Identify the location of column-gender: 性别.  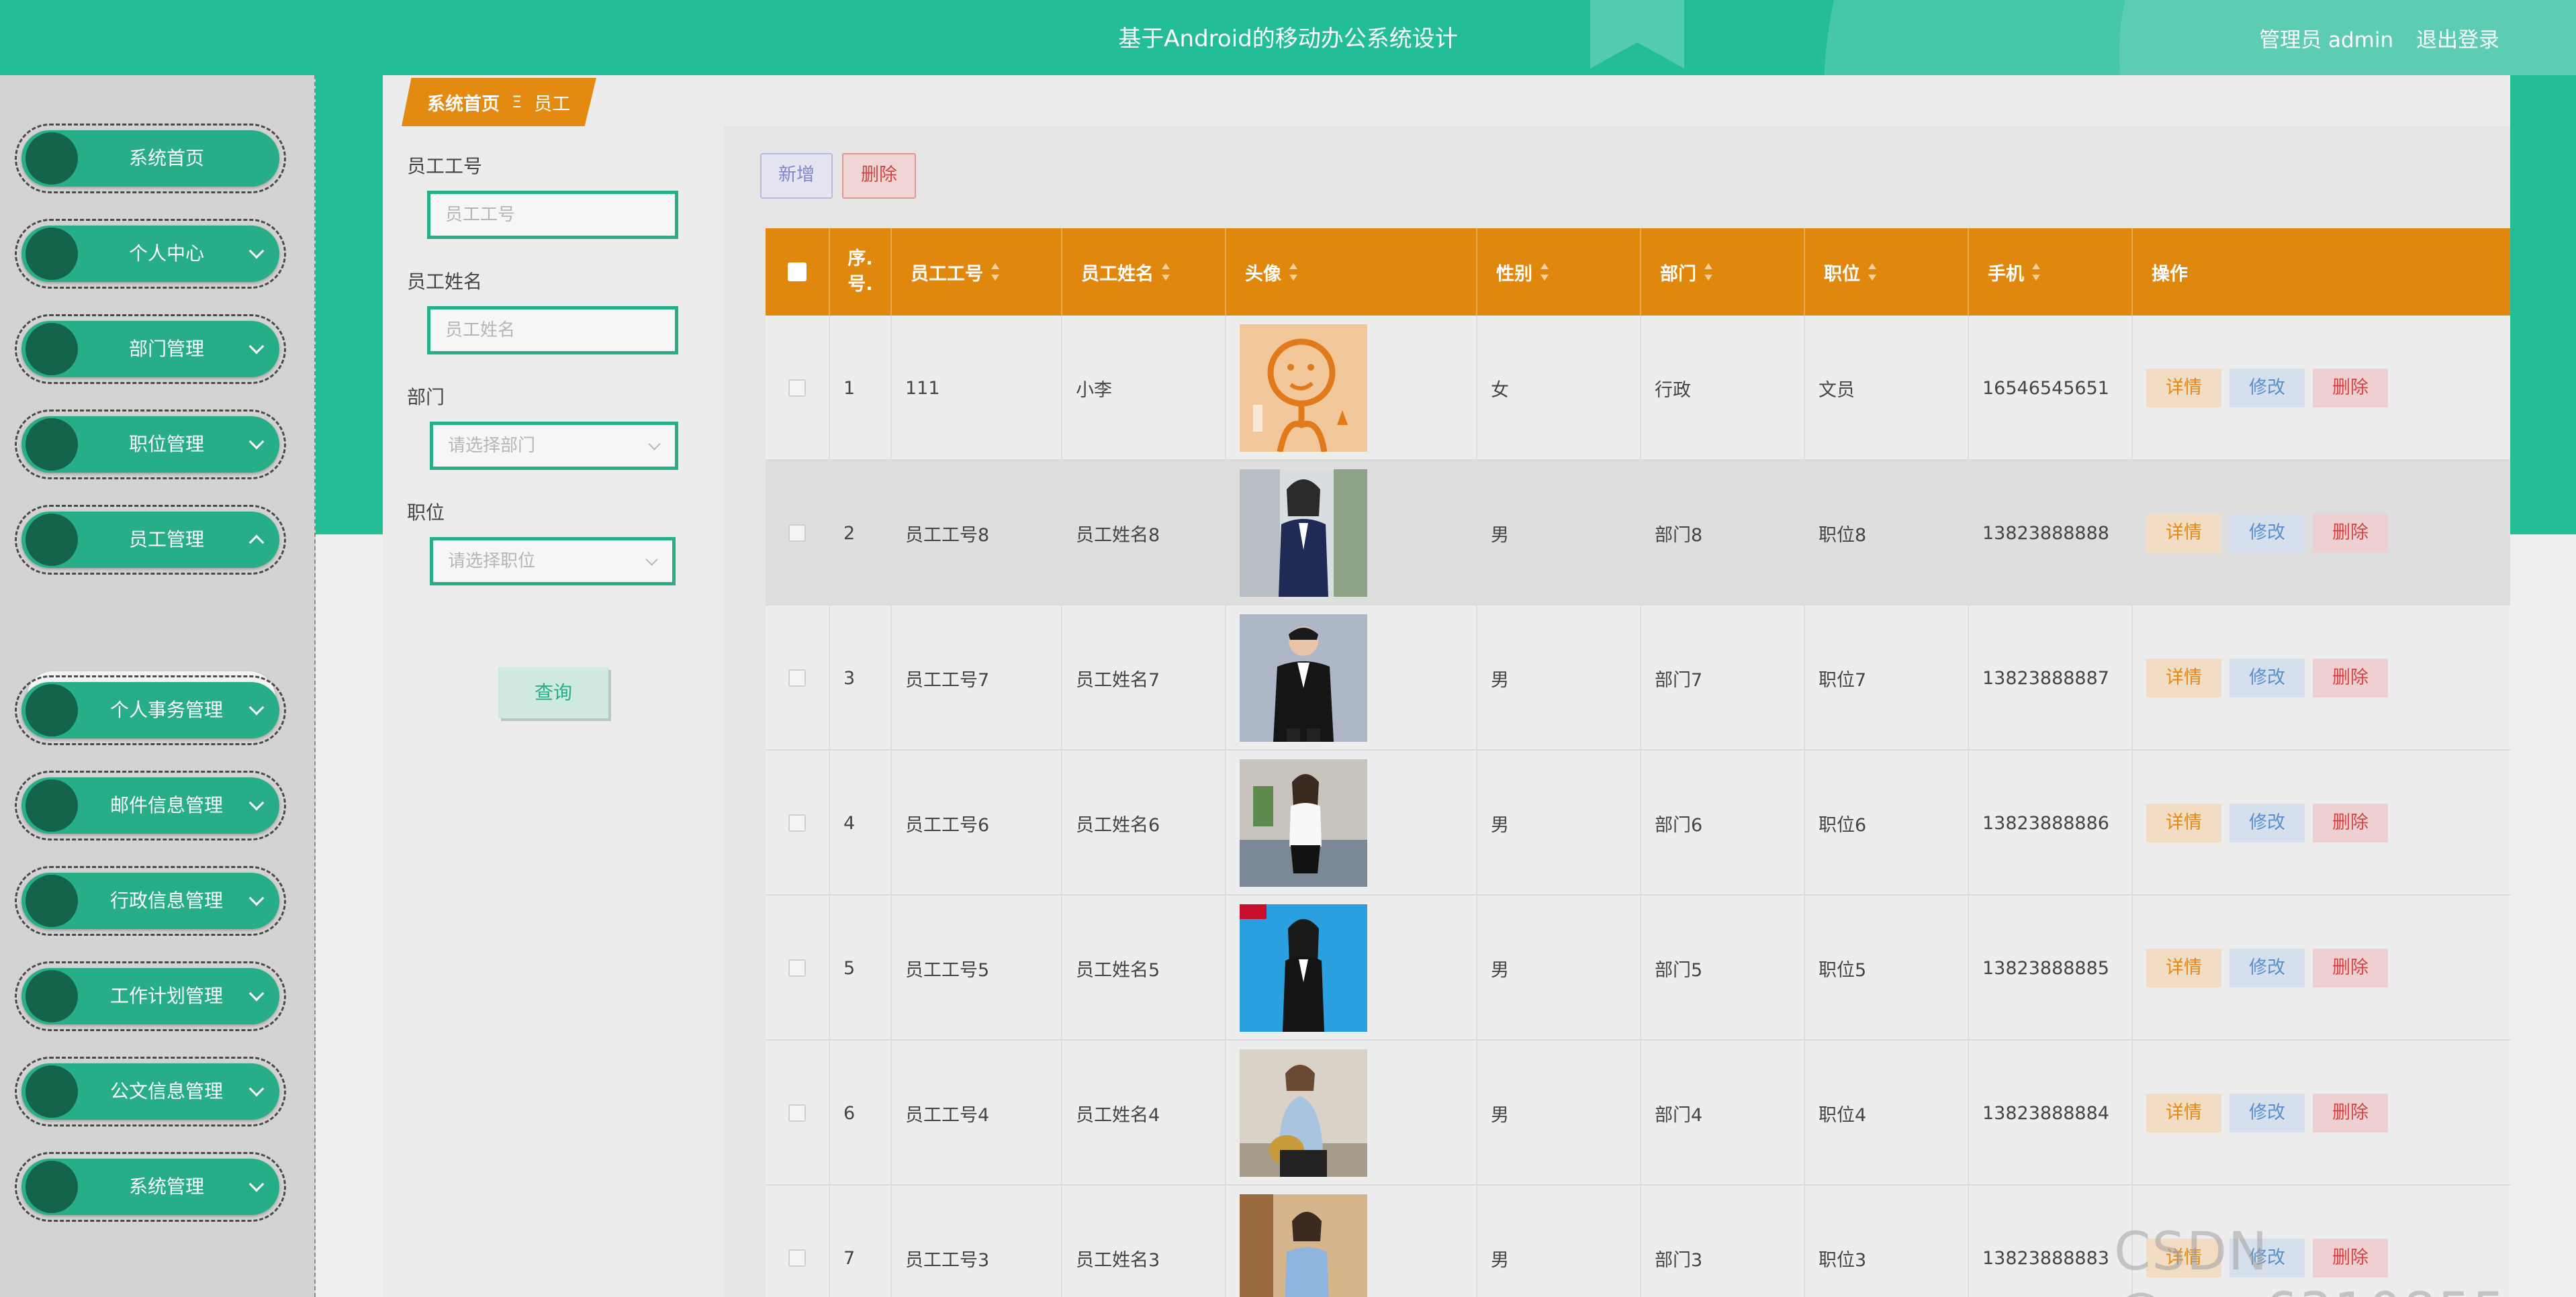
(1559, 272).